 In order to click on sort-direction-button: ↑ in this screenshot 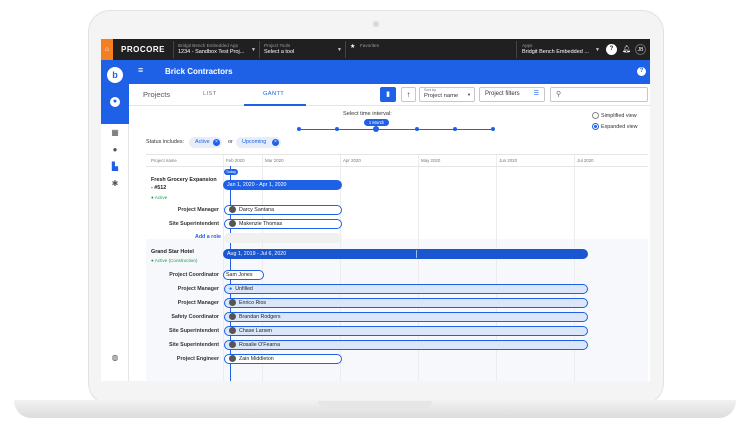, I will do `click(408, 94)`.